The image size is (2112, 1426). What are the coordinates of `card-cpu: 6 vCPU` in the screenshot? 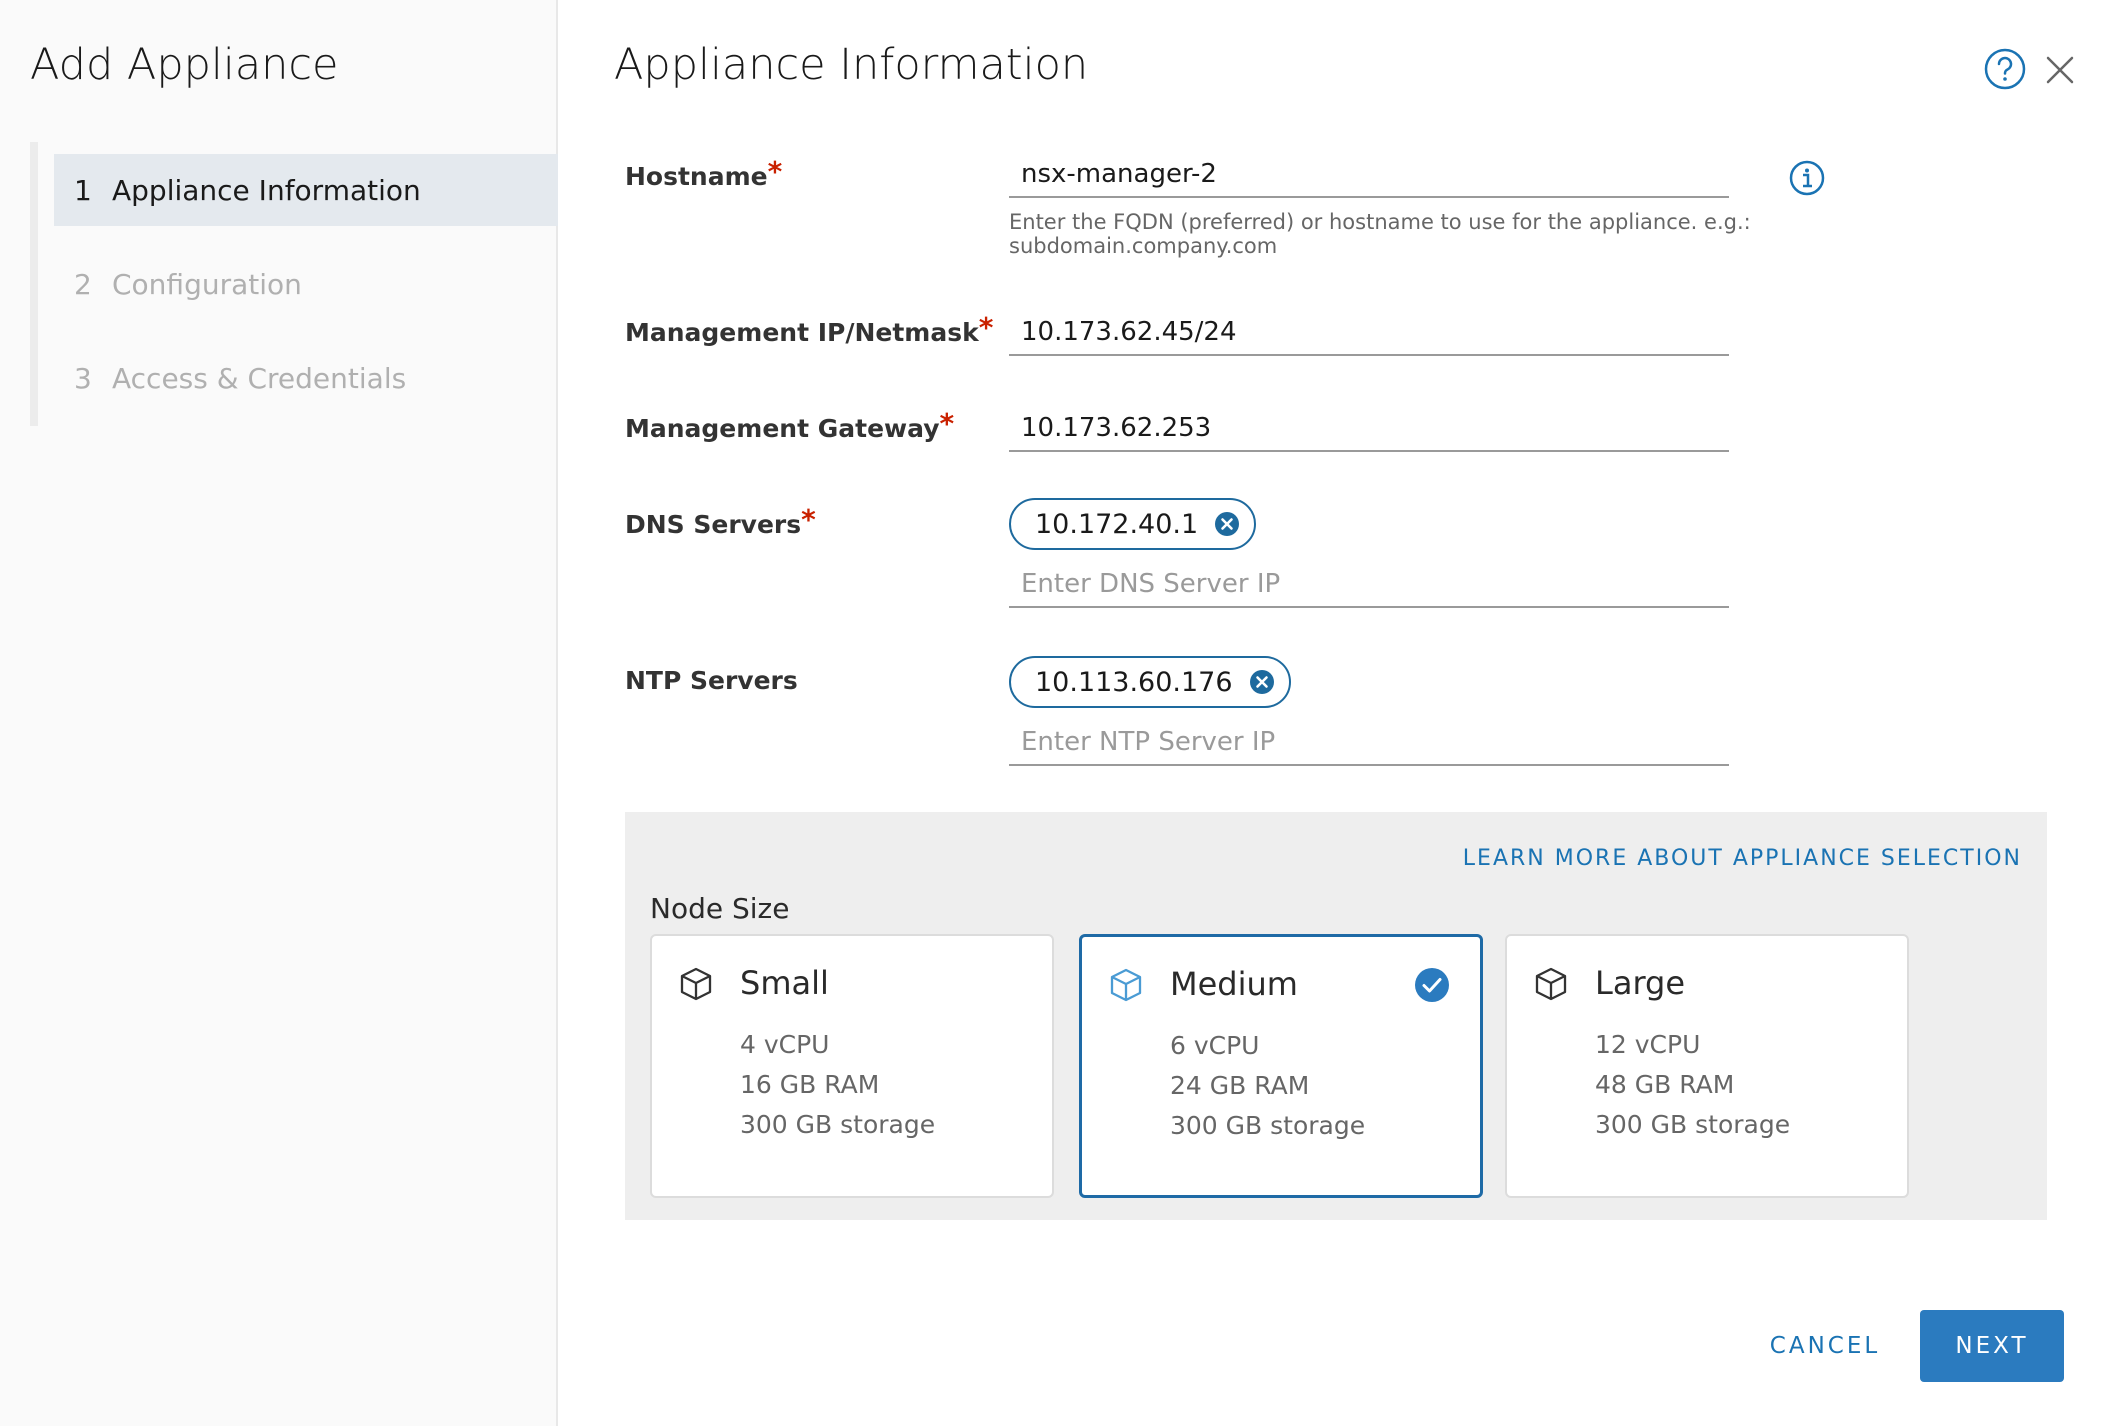 It's located at (1215, 1045).